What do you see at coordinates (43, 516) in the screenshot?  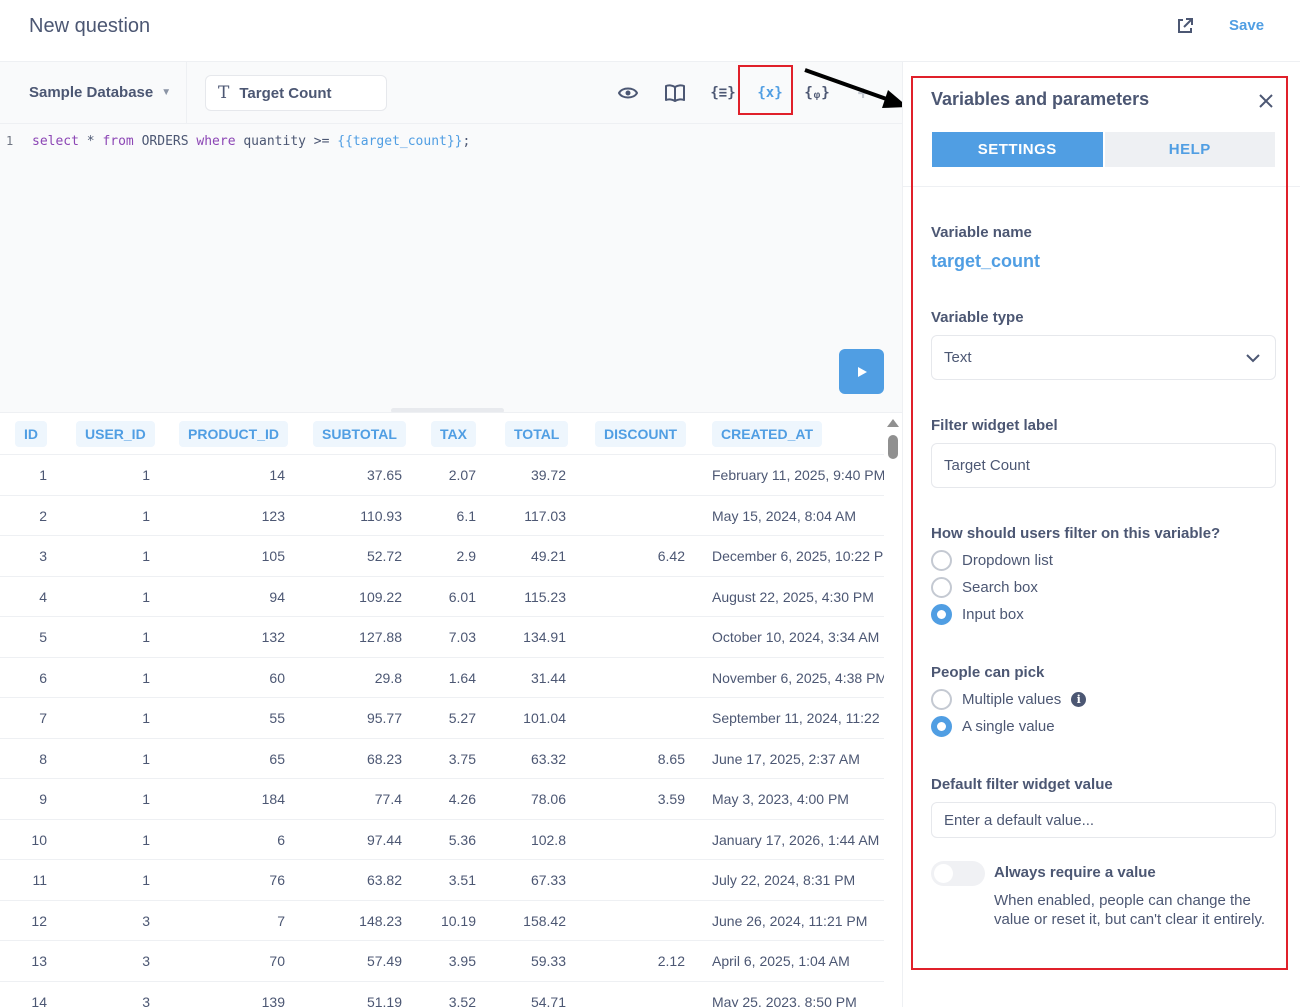 I see `table-cell: 2` at bounding box center [43, 516].